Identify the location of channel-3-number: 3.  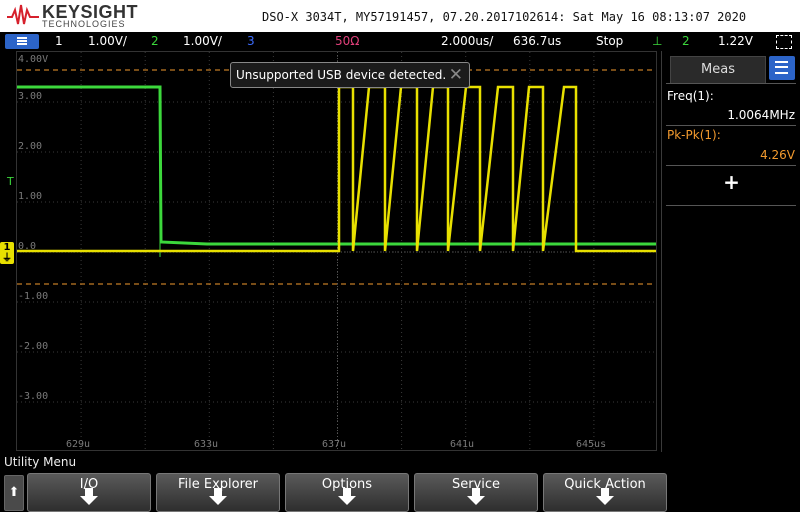
(251, 41).